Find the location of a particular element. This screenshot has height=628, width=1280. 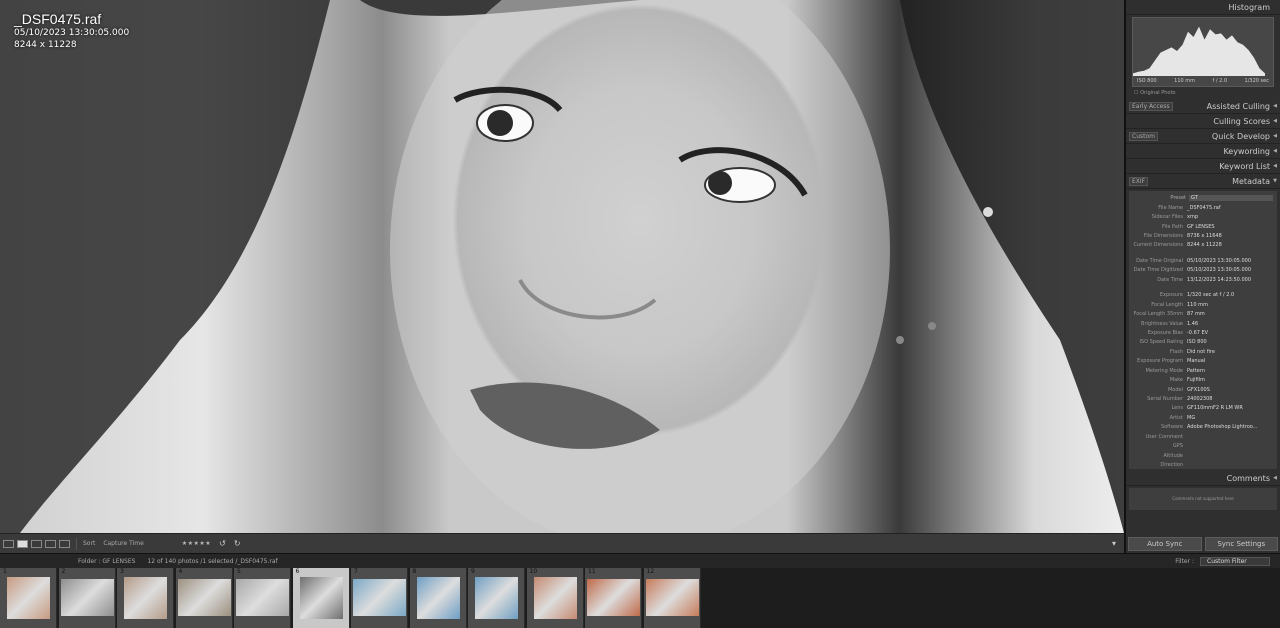

filmstrip-cell: 10 is located at coordinates (555, 598).